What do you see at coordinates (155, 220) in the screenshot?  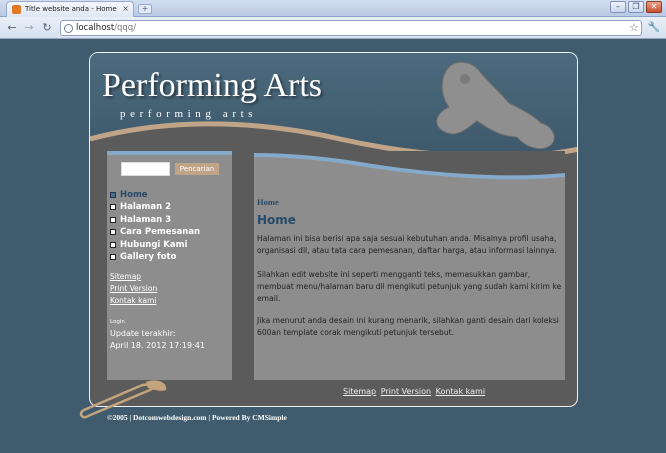 I see `menu-item-halaman-3: Halaman 3` at bounding box center [155, 220].